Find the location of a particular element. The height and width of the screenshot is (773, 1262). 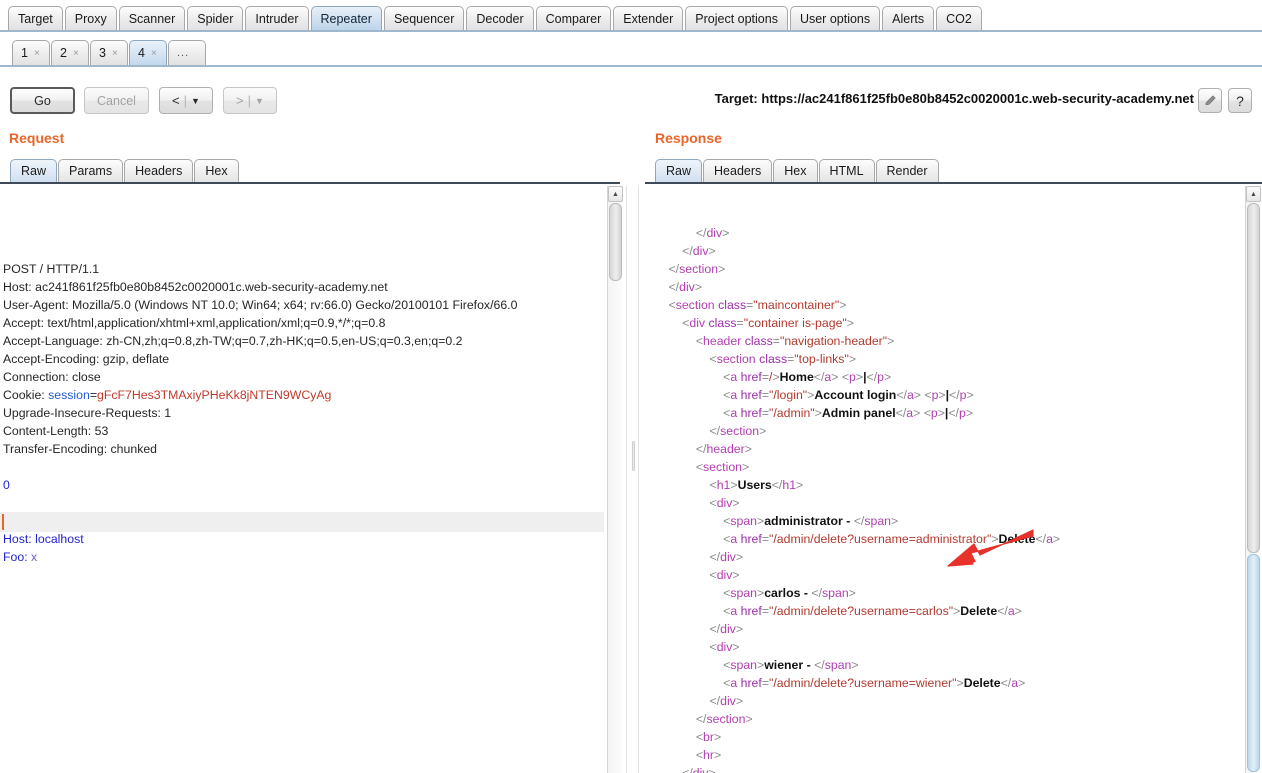

syntax-tg: header is located at coordinates (725, 449).